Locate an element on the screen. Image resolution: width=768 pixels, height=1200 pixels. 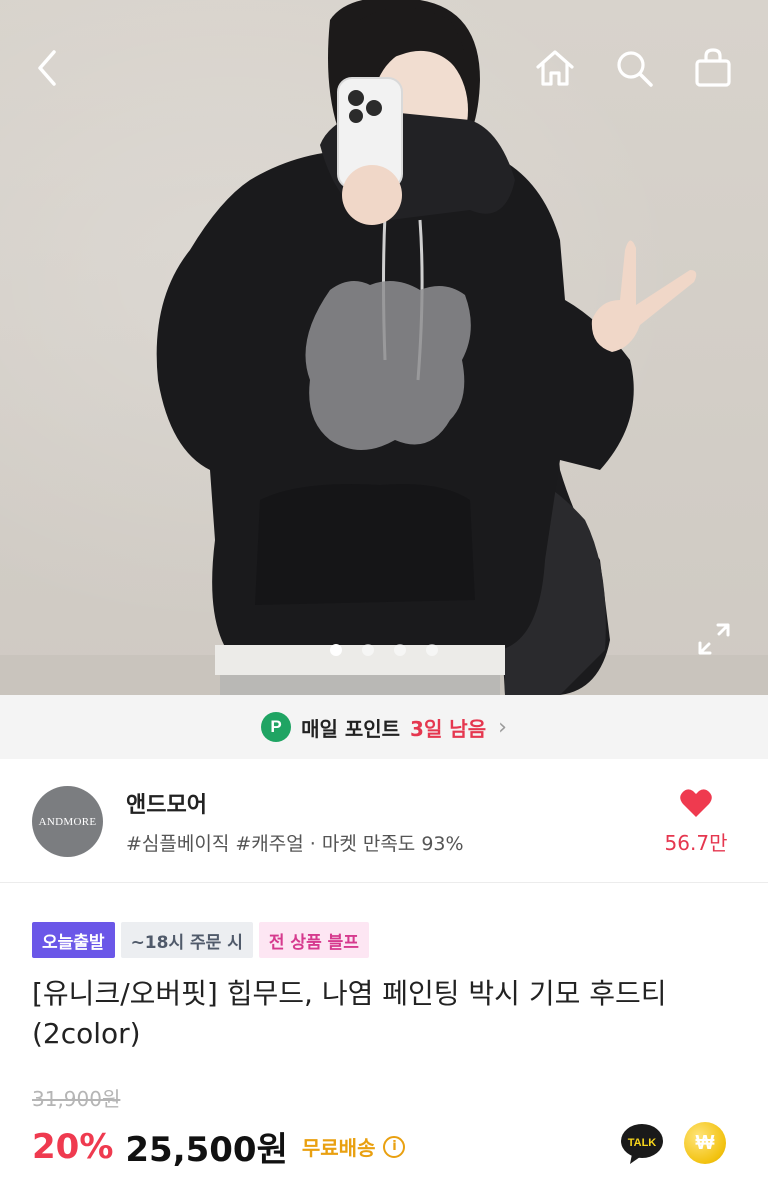
chevron-left-icon is located at coordinates (47, 68).